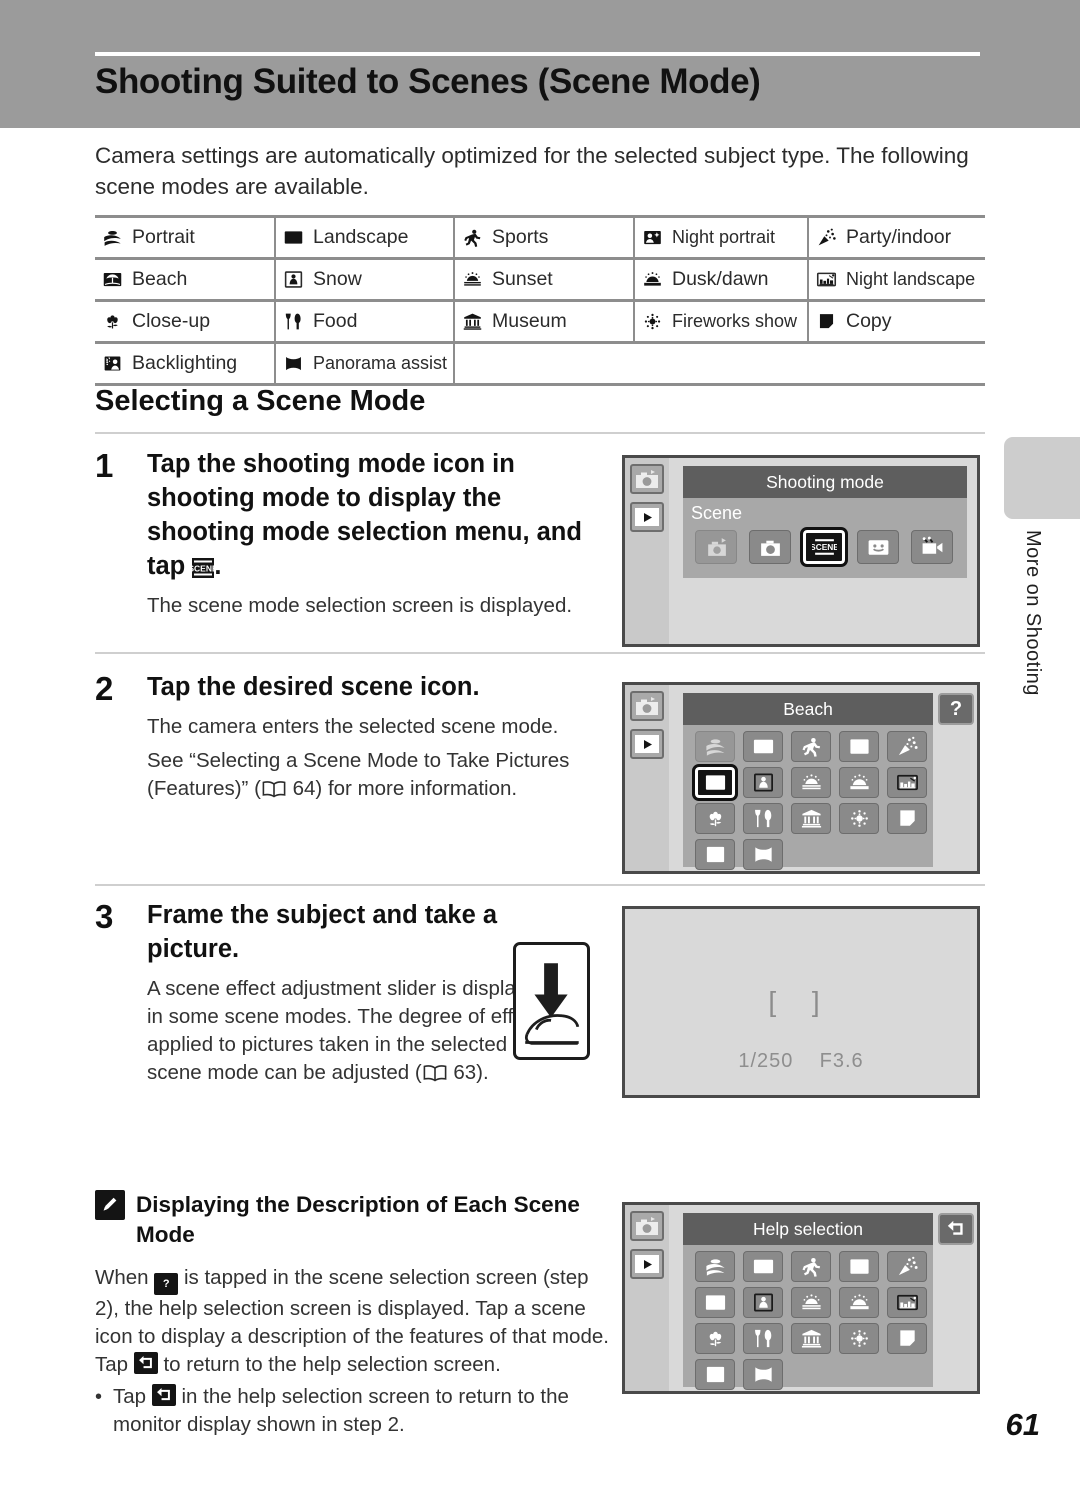 The width and height of the screenshot is (1080, 1486). Describe the element at coordinates (763, 1338) in the screenshot. I see `help-tile-food` at that location.